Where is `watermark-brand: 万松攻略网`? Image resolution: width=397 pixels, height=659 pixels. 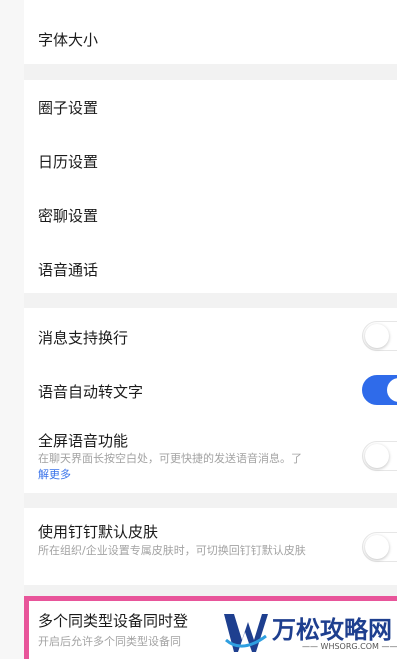
watermark-brand: 万松攻略网 is located at coordinates (332, 630).